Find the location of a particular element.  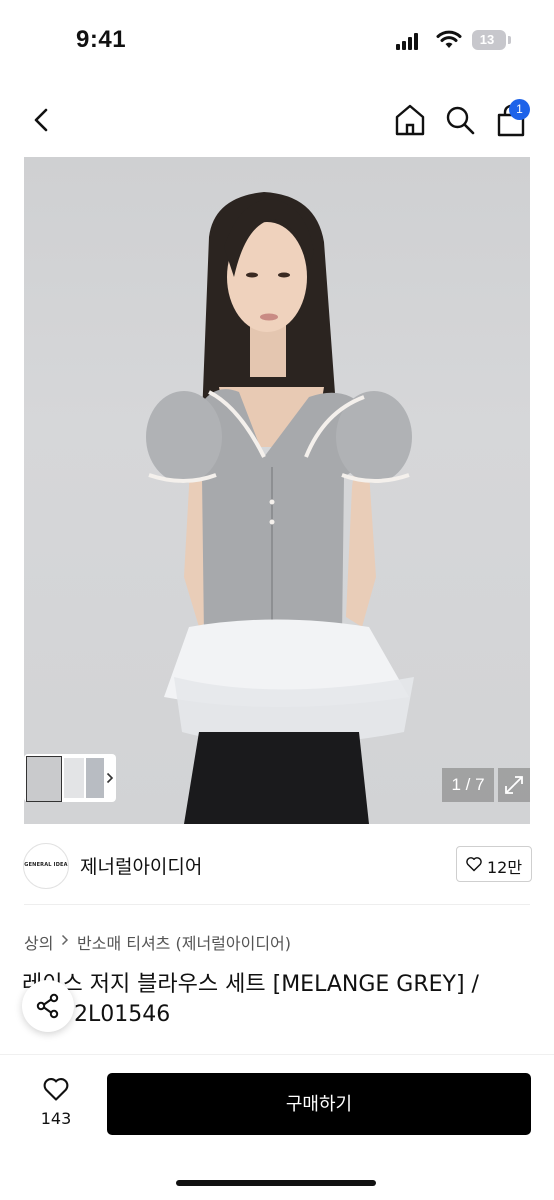

brand-logo: GENERAL IDEA is located at coordinates (46, 866).